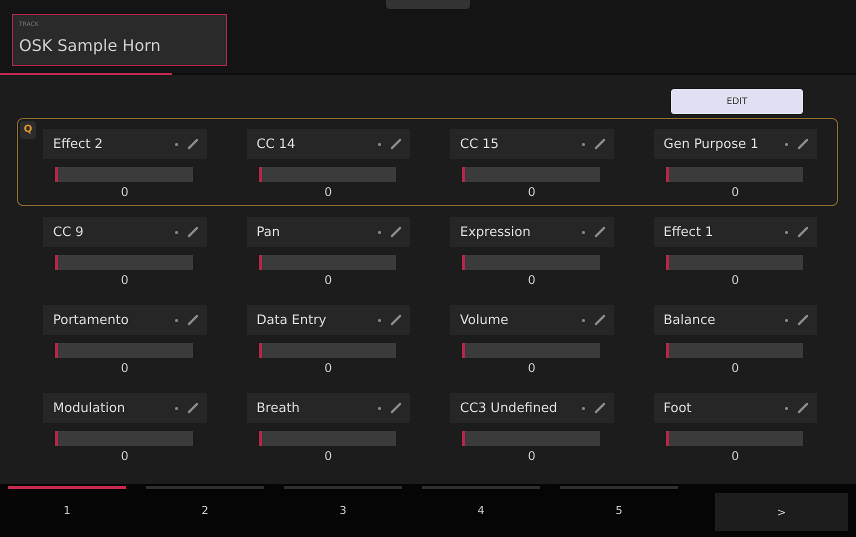 Image resolution: width=856 pixels, height=537 pixels. What do you see at coordinates (124, 144) in the screenshot?
I see `parameter-selector: Effect 2` at bounding box center [124, 144].